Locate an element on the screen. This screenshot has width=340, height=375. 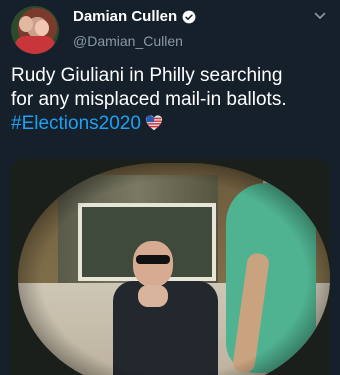
avatar is located at coordinates (35, 30).